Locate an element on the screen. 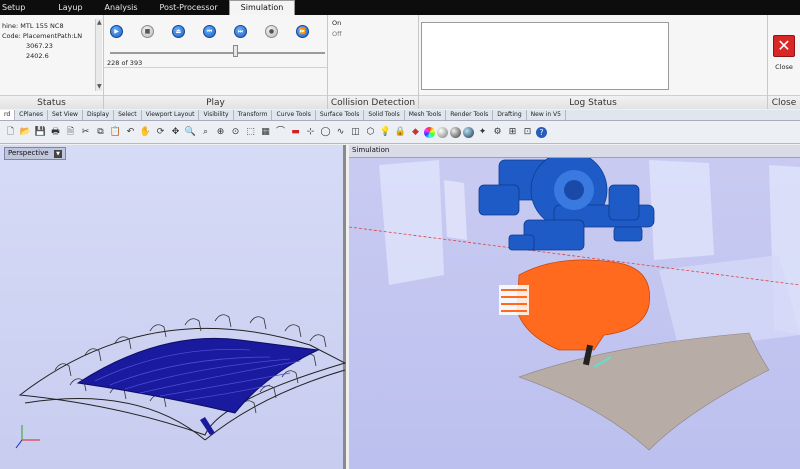  point-icon: ⊹ is located at coordinates (310, 132).